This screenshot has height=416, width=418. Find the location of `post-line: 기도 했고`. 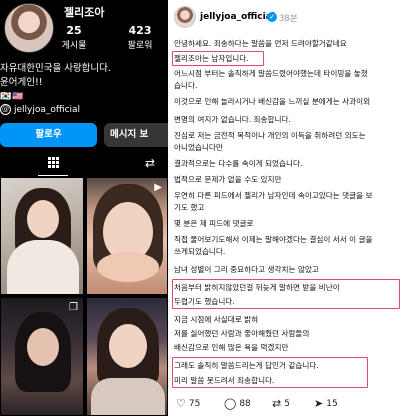

post-line: 기도 했고 is located at coordinates (189, 207).